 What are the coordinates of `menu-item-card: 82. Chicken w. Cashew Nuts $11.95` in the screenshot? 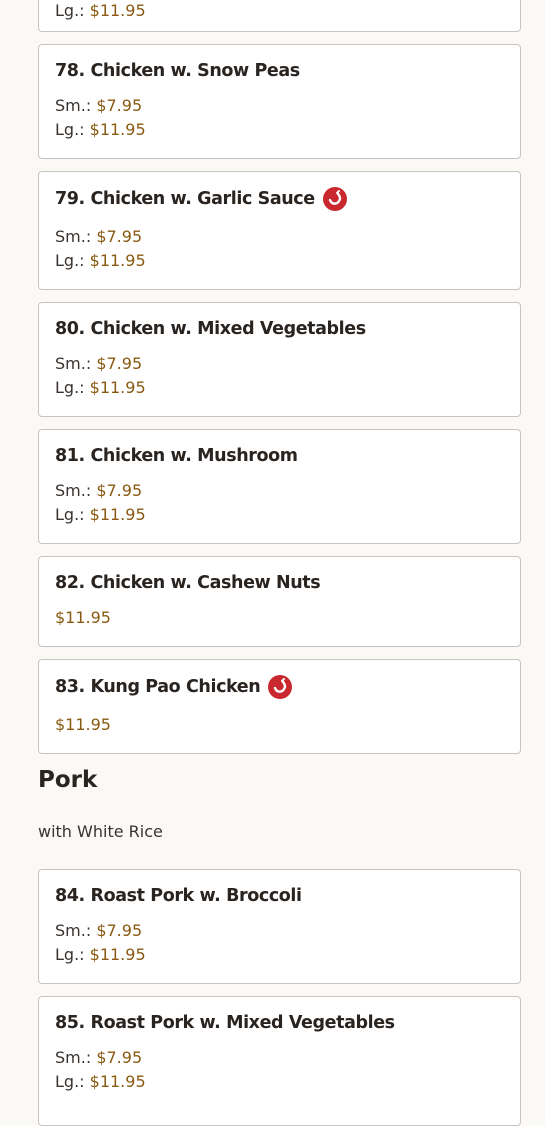 It's located at (279, 601).